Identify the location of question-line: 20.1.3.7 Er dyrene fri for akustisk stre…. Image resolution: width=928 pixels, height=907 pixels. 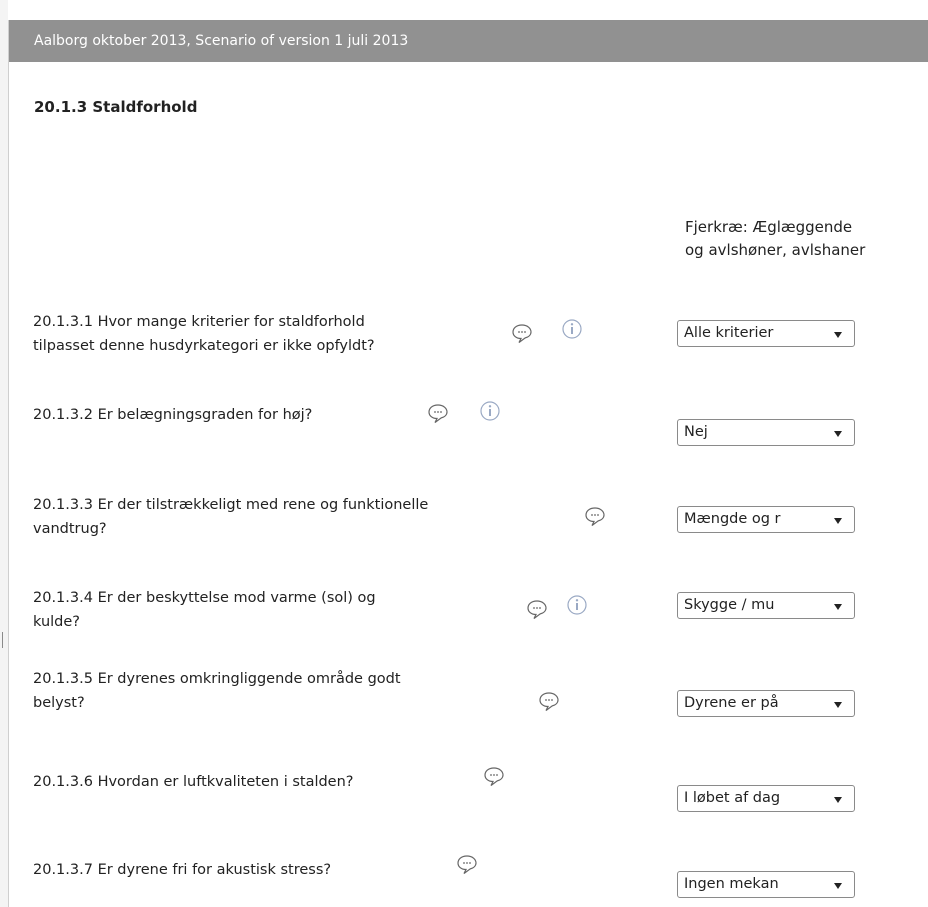
(182, 870).